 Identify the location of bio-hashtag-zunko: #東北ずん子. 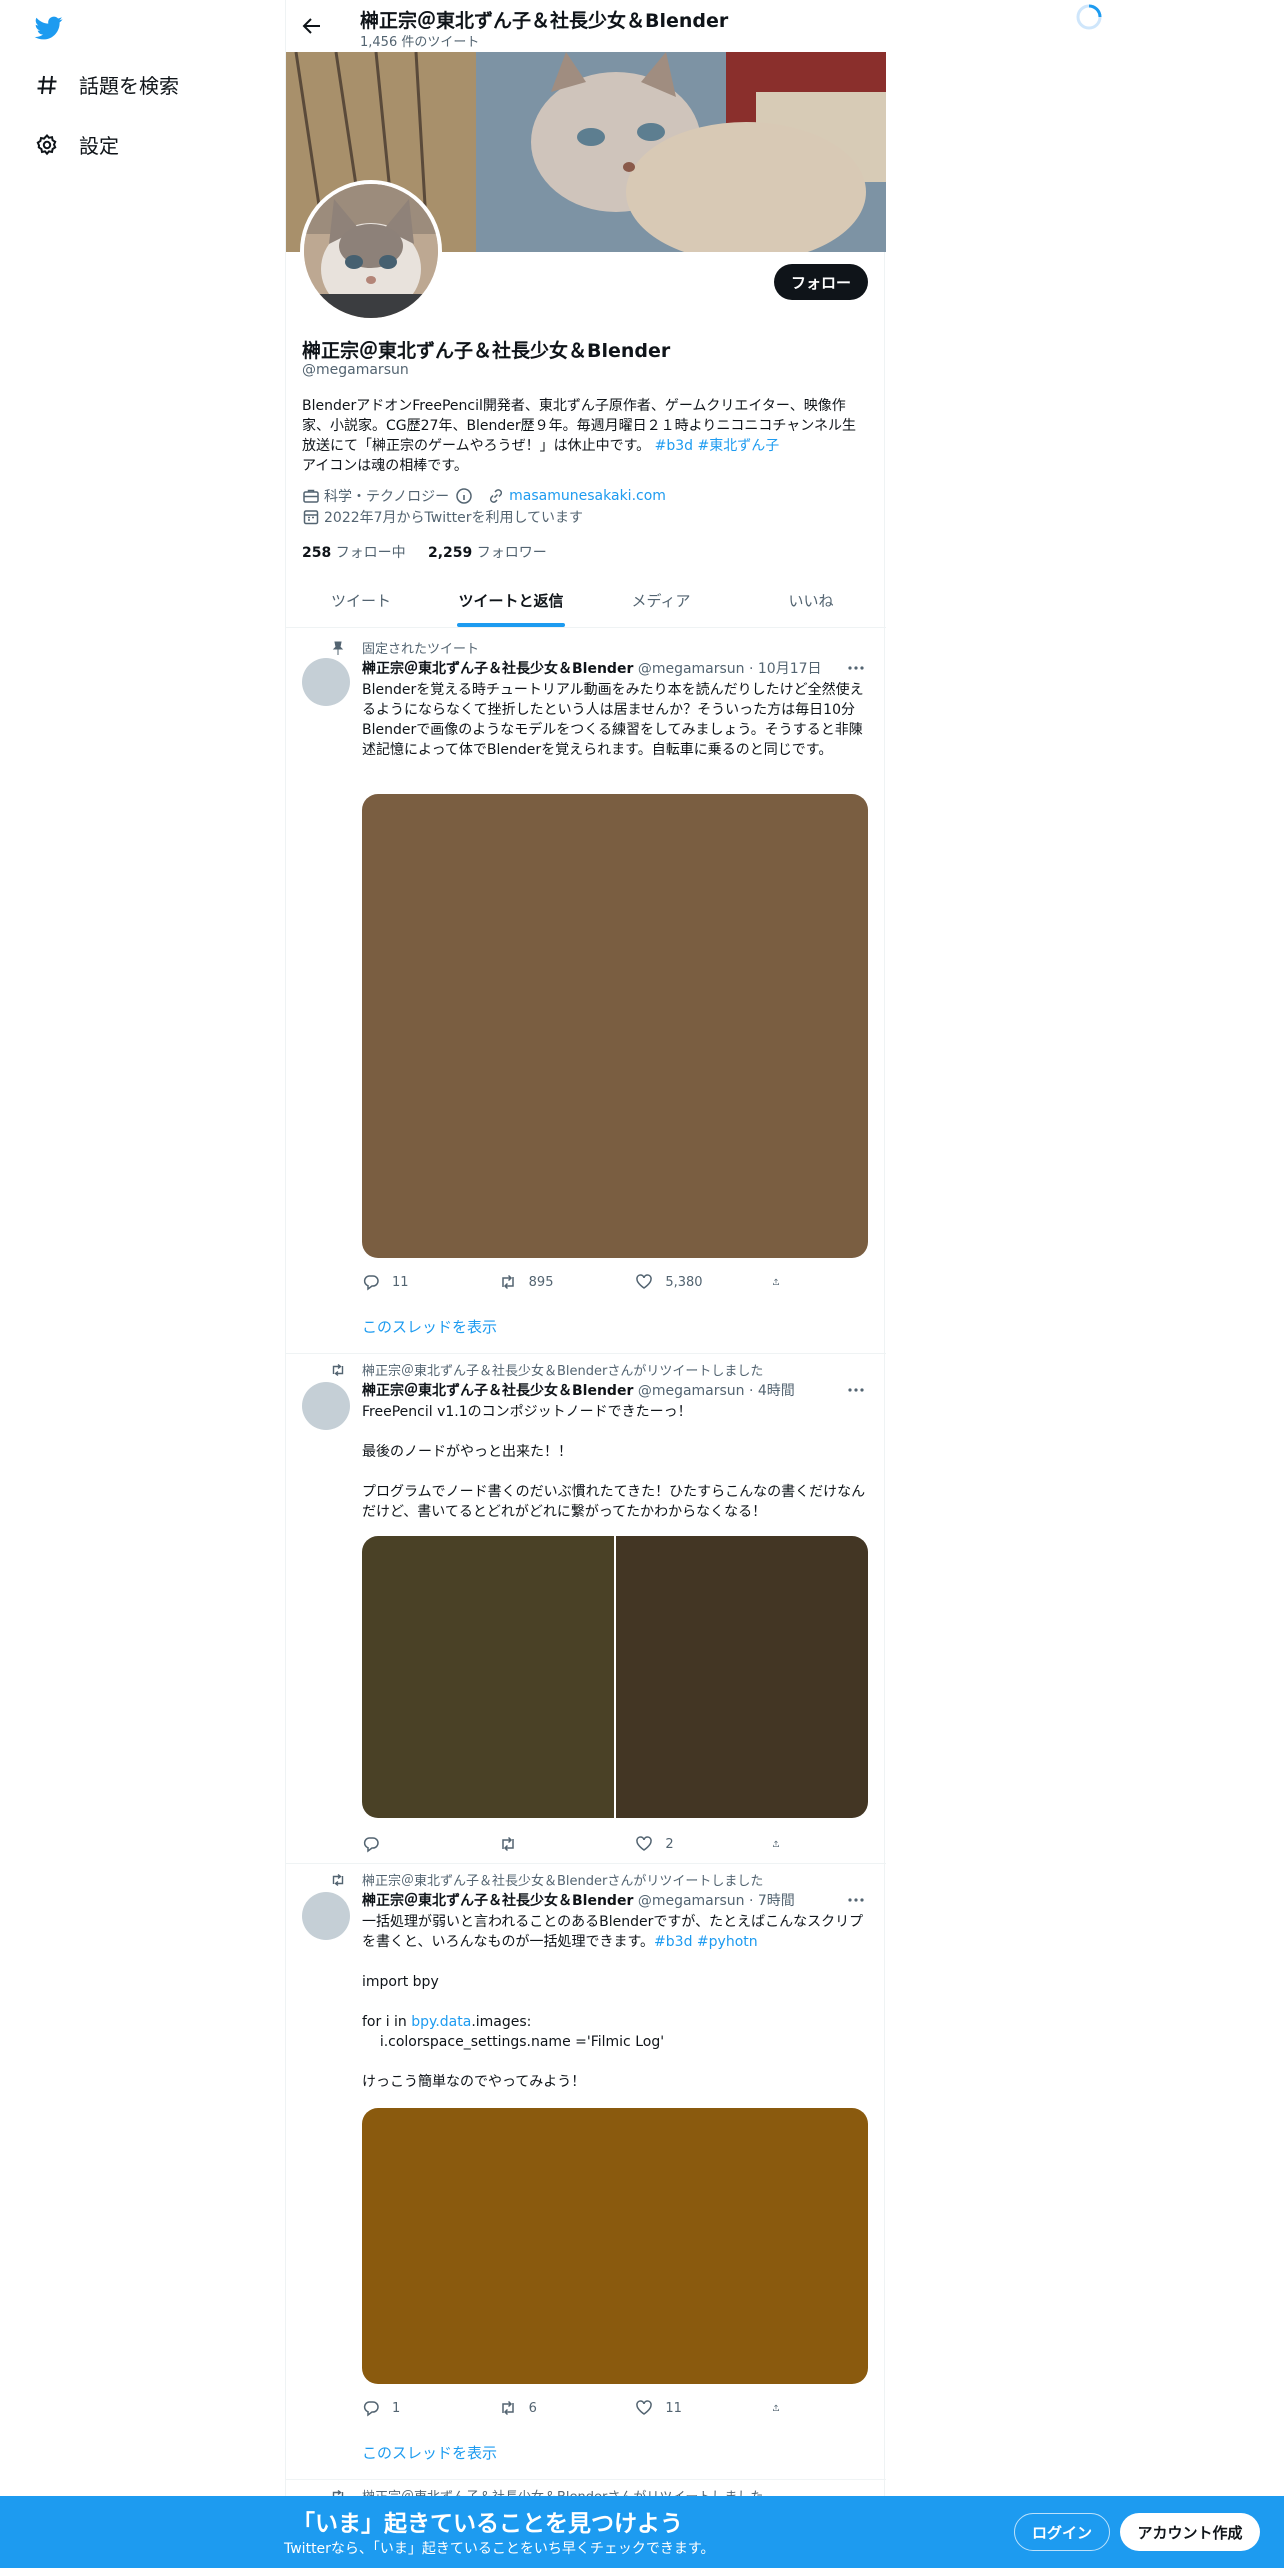
(739, 446).